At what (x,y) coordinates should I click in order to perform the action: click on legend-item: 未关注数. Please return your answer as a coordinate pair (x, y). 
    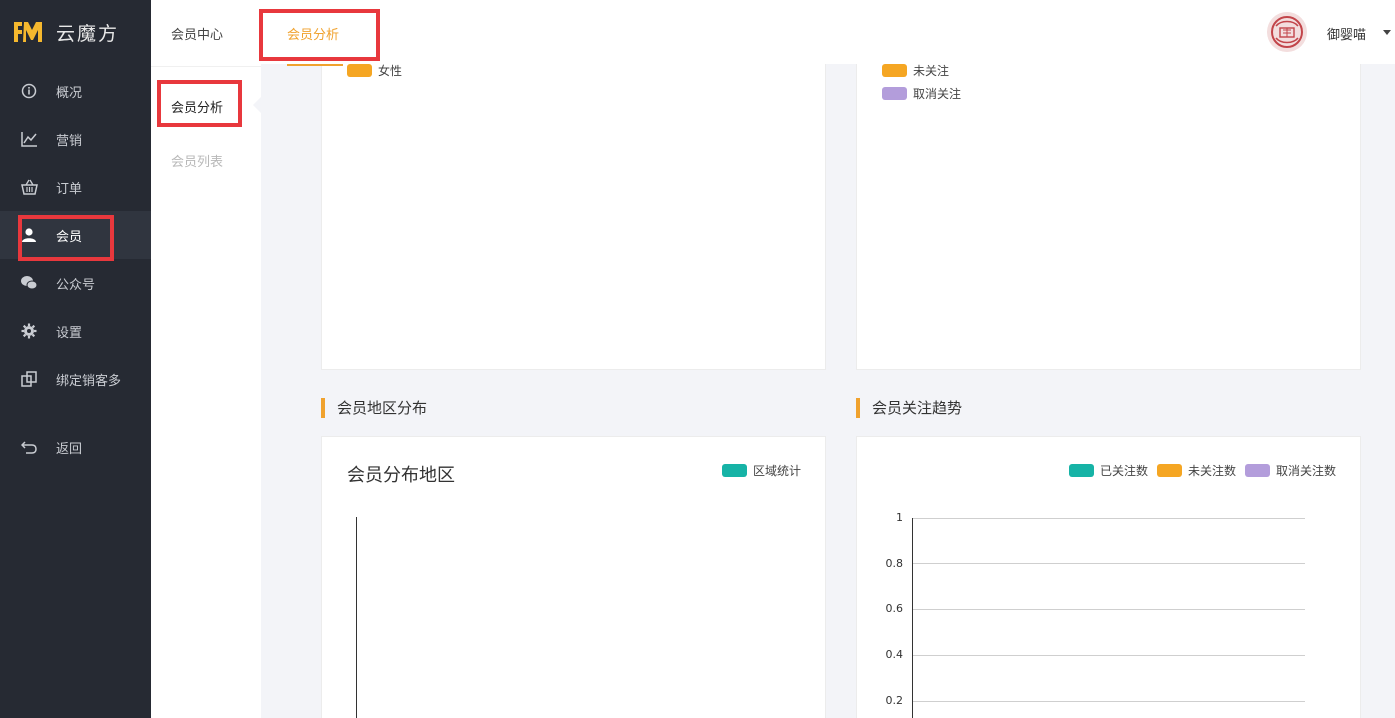
    Looking at the image, I should click on (1196, 470).